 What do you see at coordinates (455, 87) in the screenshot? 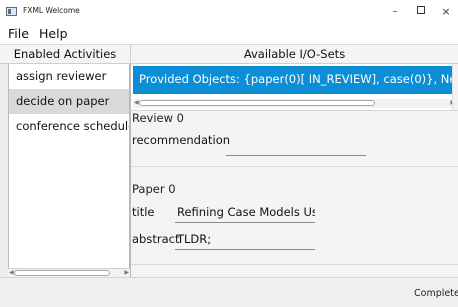
I see `io-sets-vertical-scrollbar` at bounding box center [455, 87].